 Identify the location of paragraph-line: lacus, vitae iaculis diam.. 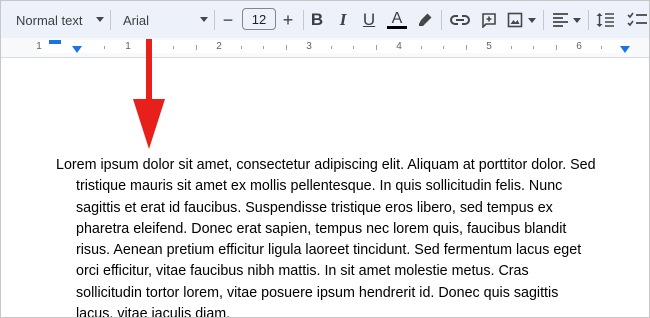
(153, 312).